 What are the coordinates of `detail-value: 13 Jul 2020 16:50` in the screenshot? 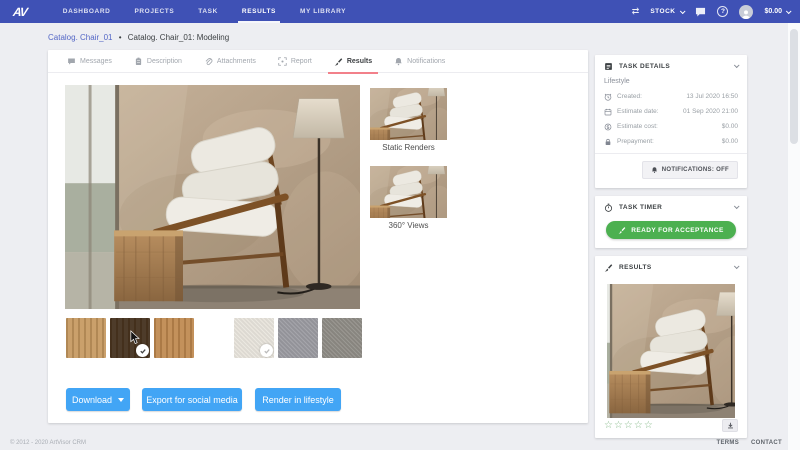 It's located at (712, 96).